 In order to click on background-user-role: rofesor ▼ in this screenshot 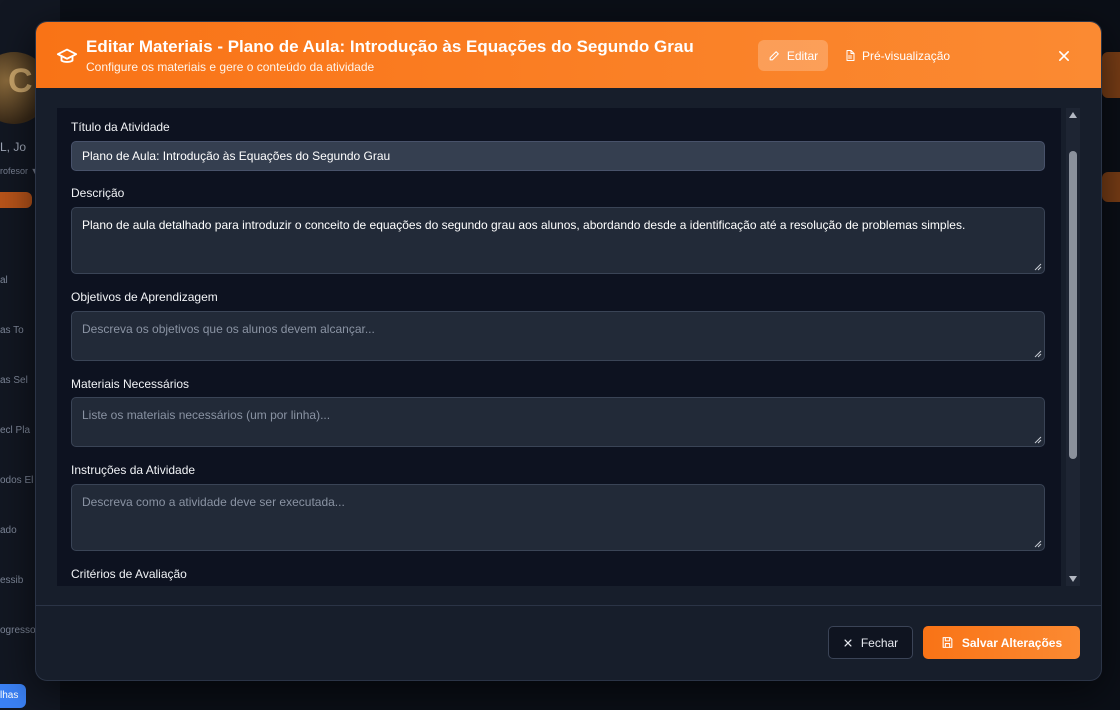, I will do `click(20, 171)`.